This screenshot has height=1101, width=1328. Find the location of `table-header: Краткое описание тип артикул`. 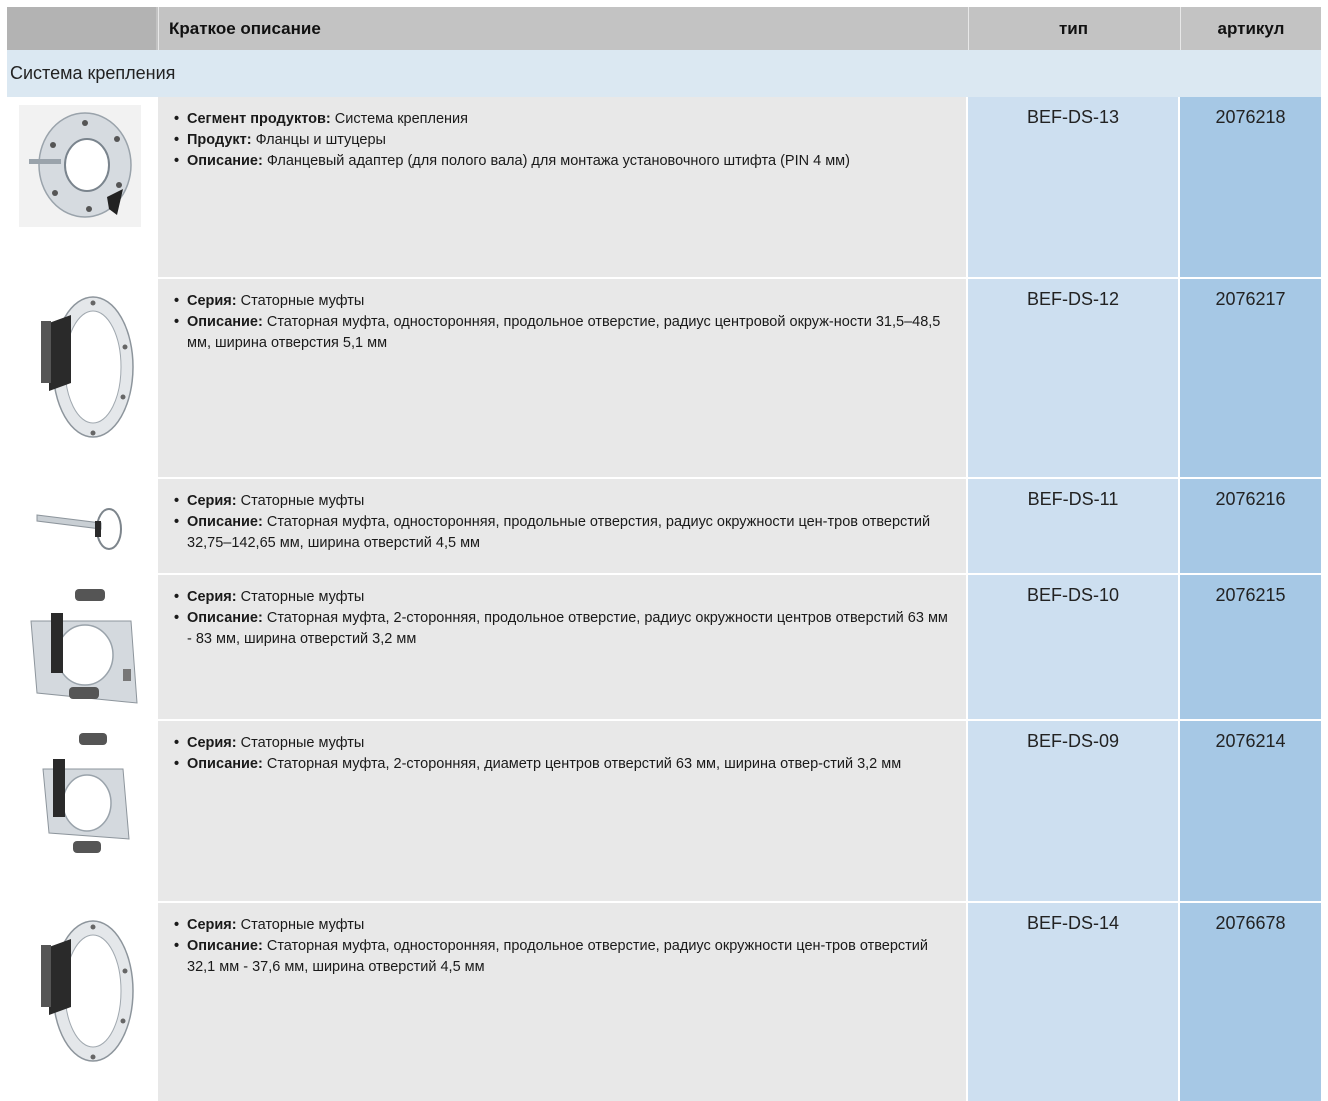

table-header: Краткое описание тип артикул is located at coordinates (664, 28).